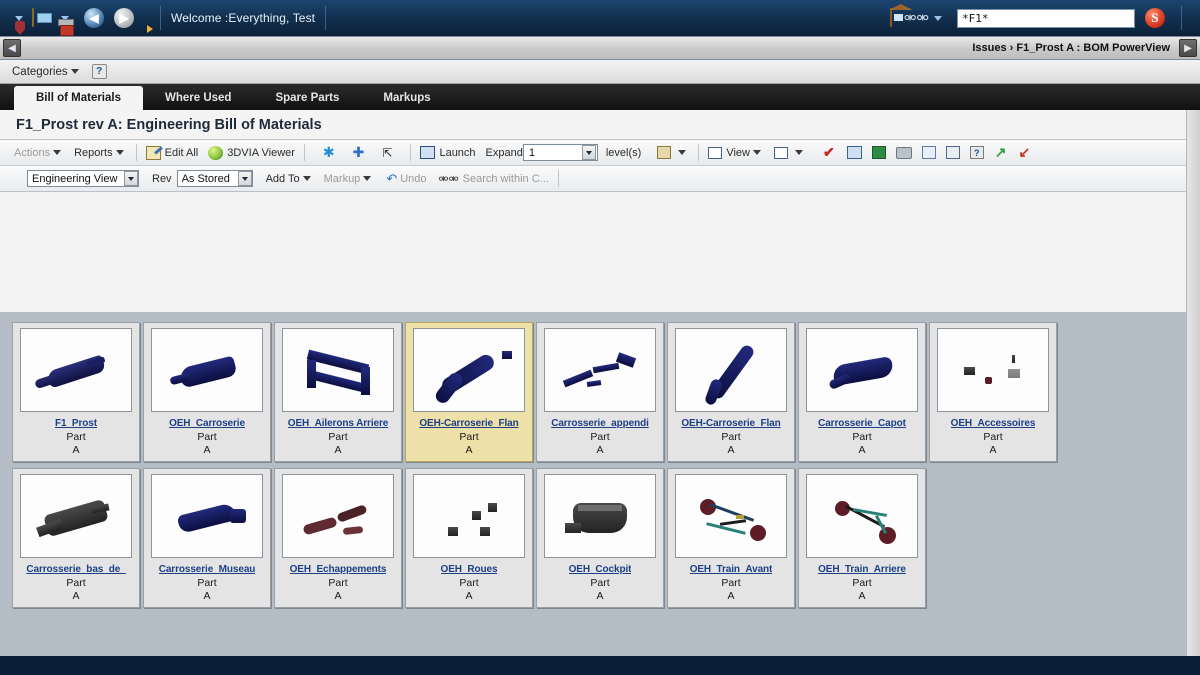  What do you see at coordinates (449, 179) in the screenshot?
I see `search-within-icon: ⚮⚮` at bounding box center [449, 179].